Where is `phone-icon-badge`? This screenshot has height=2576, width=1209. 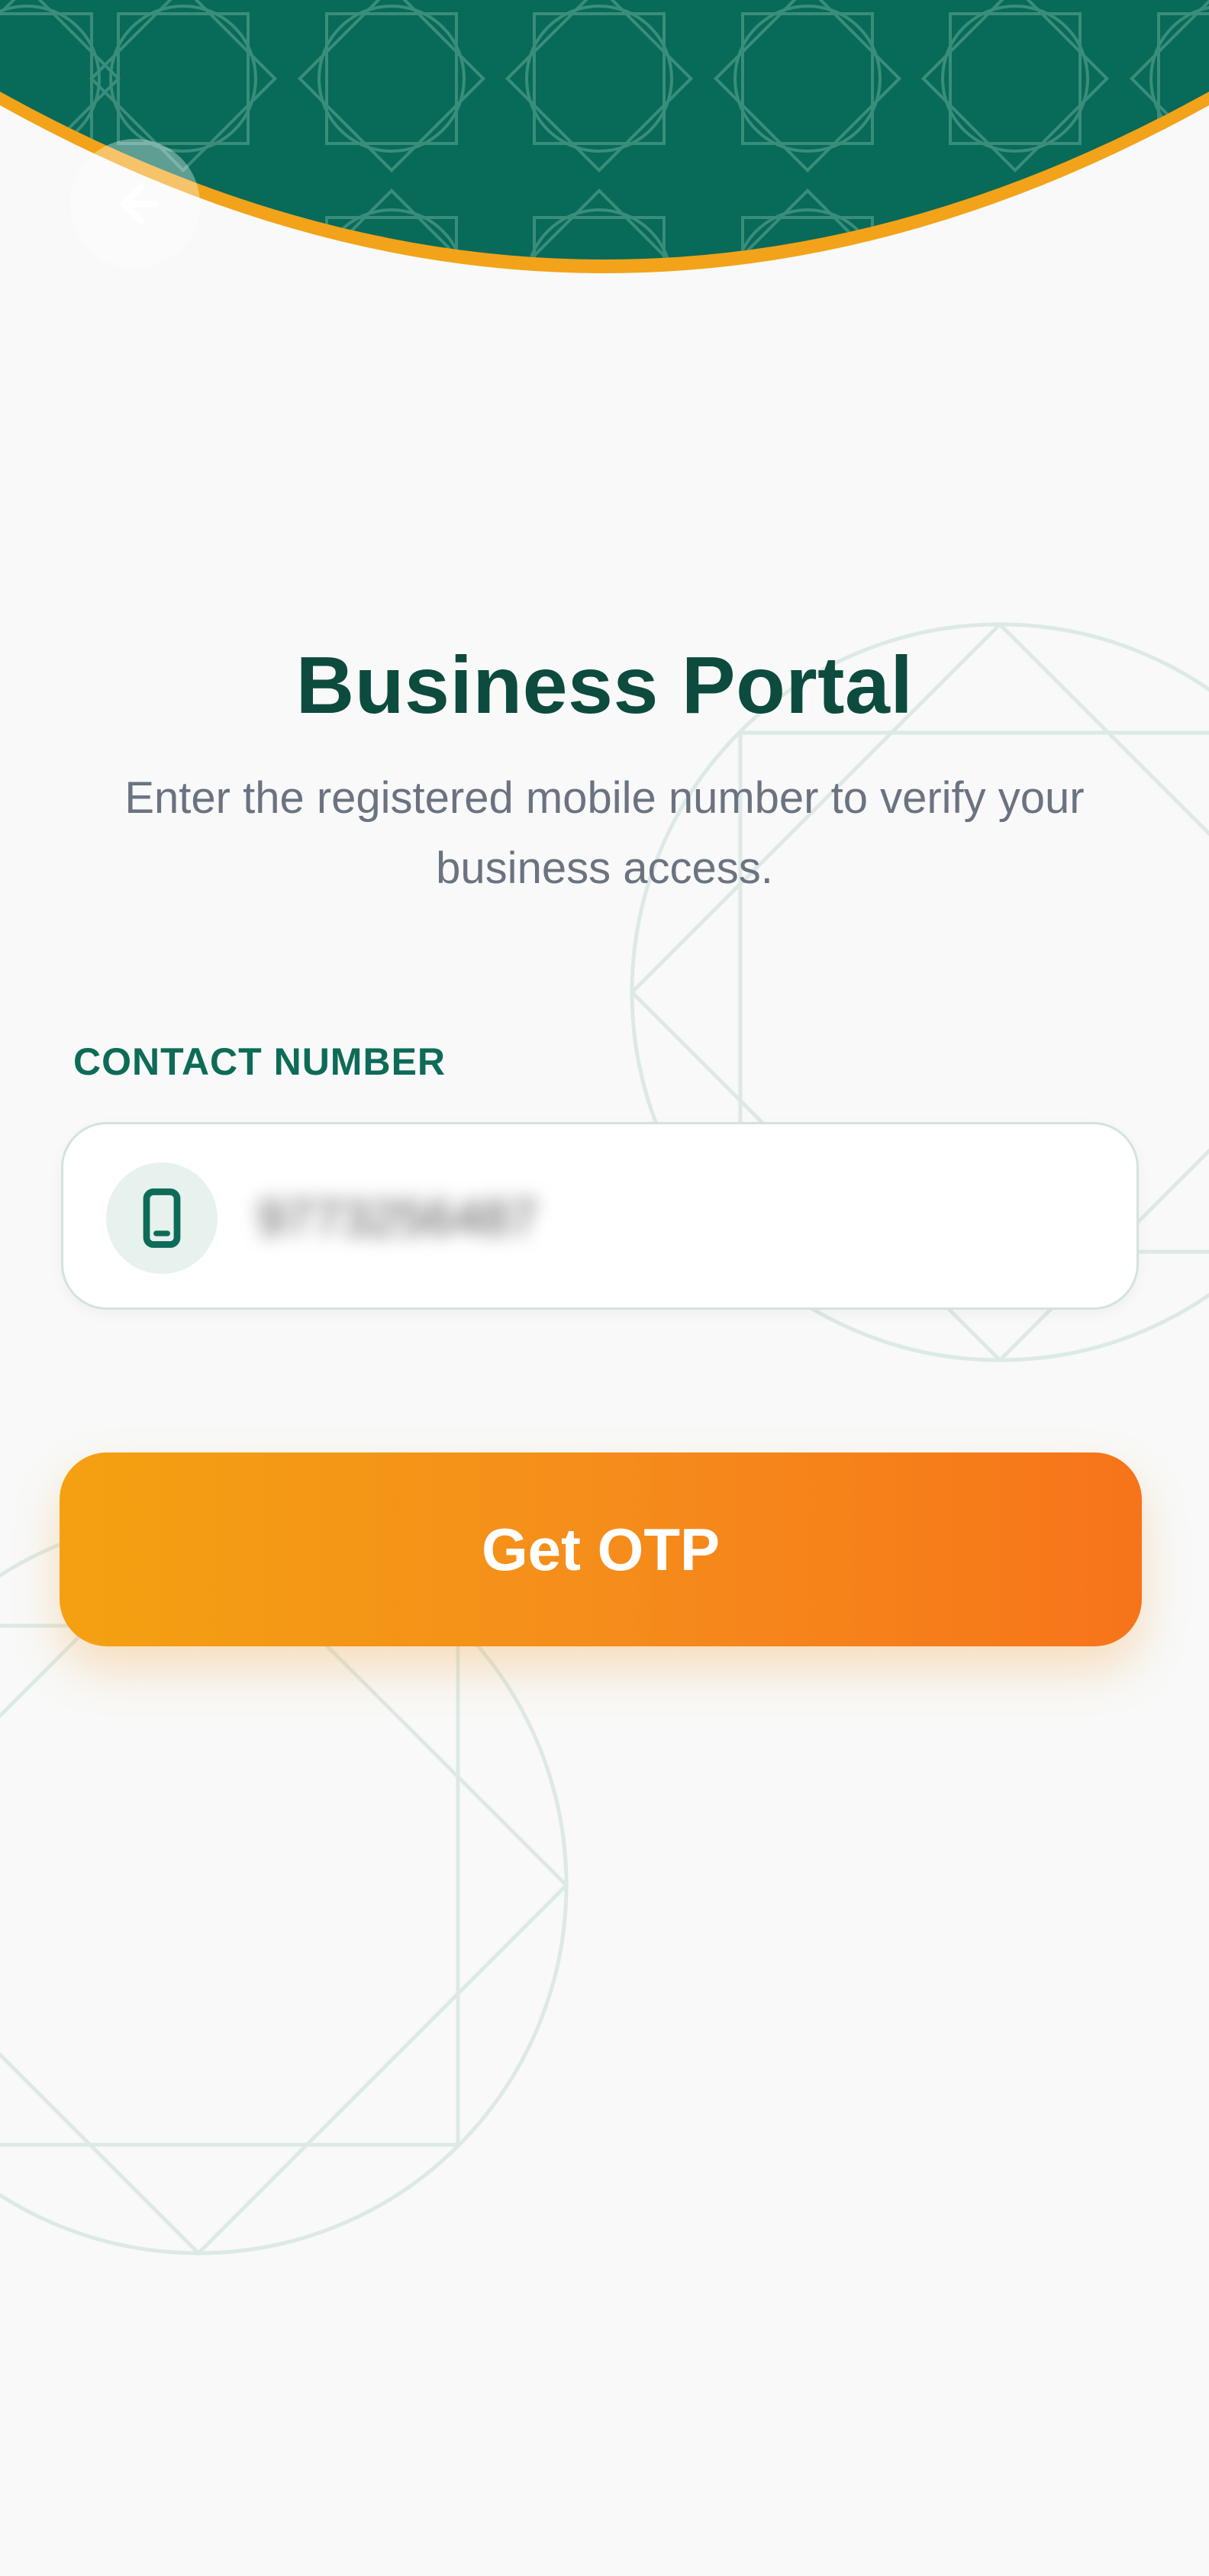
phone-icon-badge is located at coordinates (162, 1218).